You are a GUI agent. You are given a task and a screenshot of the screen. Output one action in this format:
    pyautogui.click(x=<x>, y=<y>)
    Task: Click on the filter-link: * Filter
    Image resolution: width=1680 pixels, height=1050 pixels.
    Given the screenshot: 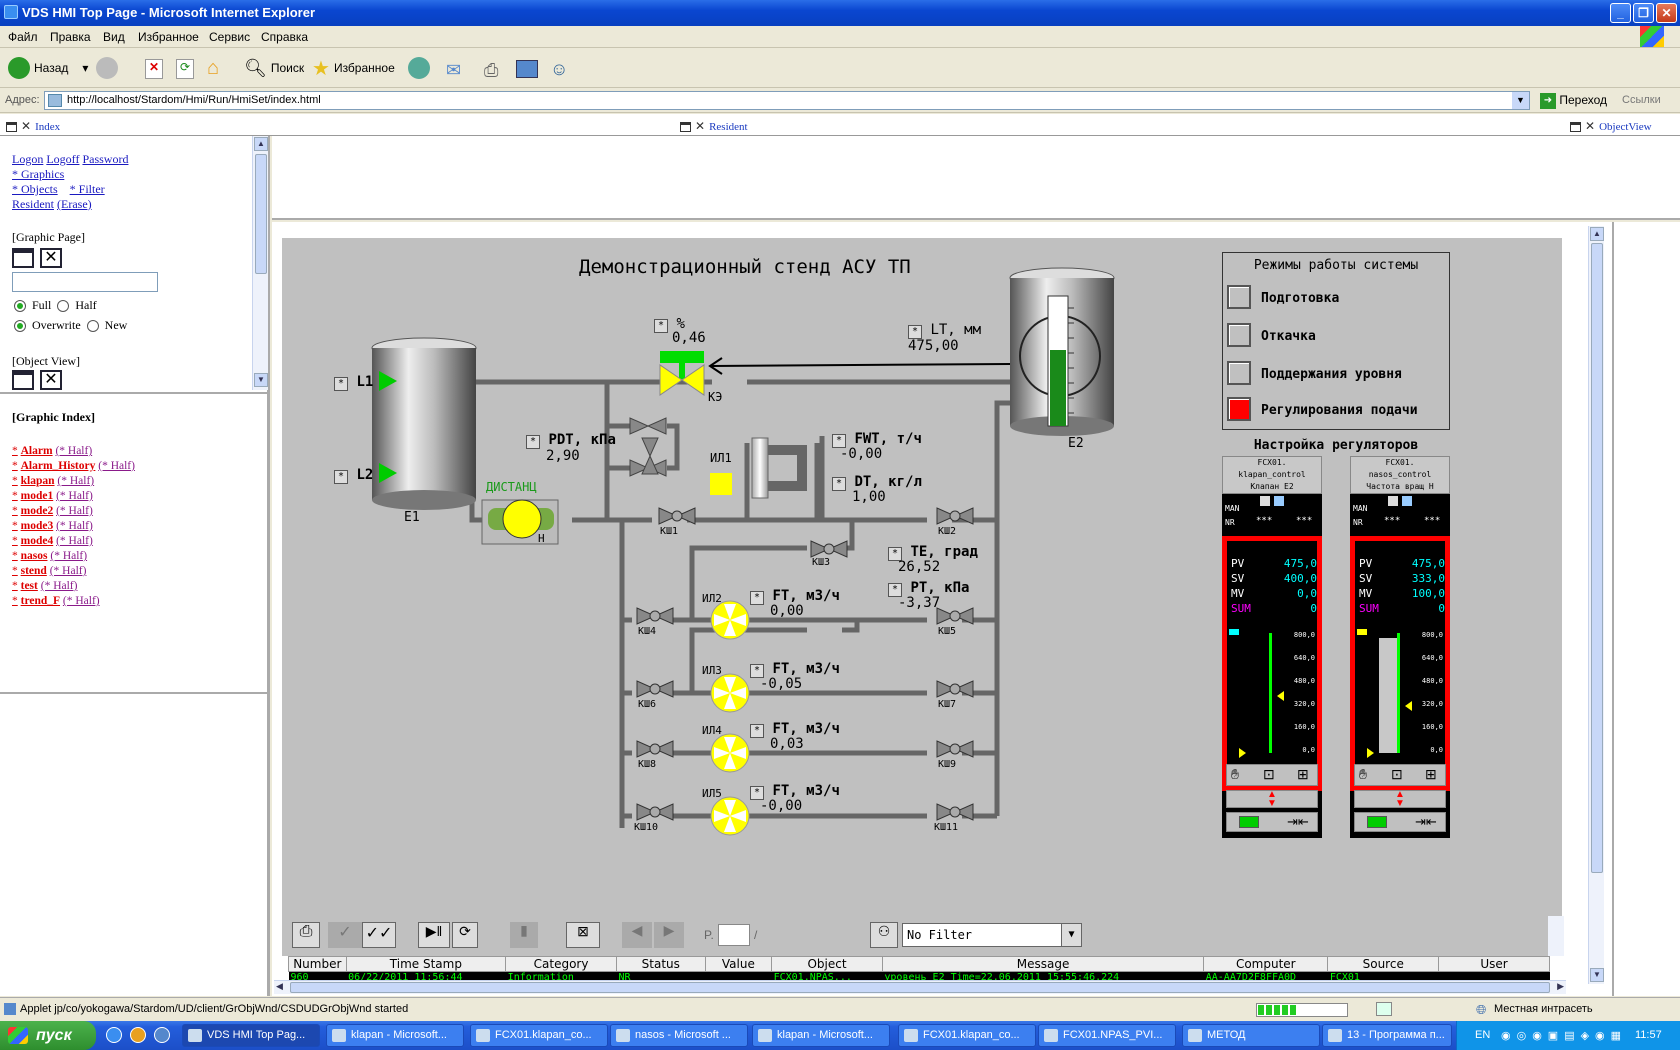 What is the action you would take?
    pyautogui.click(x=87, y=189)
    